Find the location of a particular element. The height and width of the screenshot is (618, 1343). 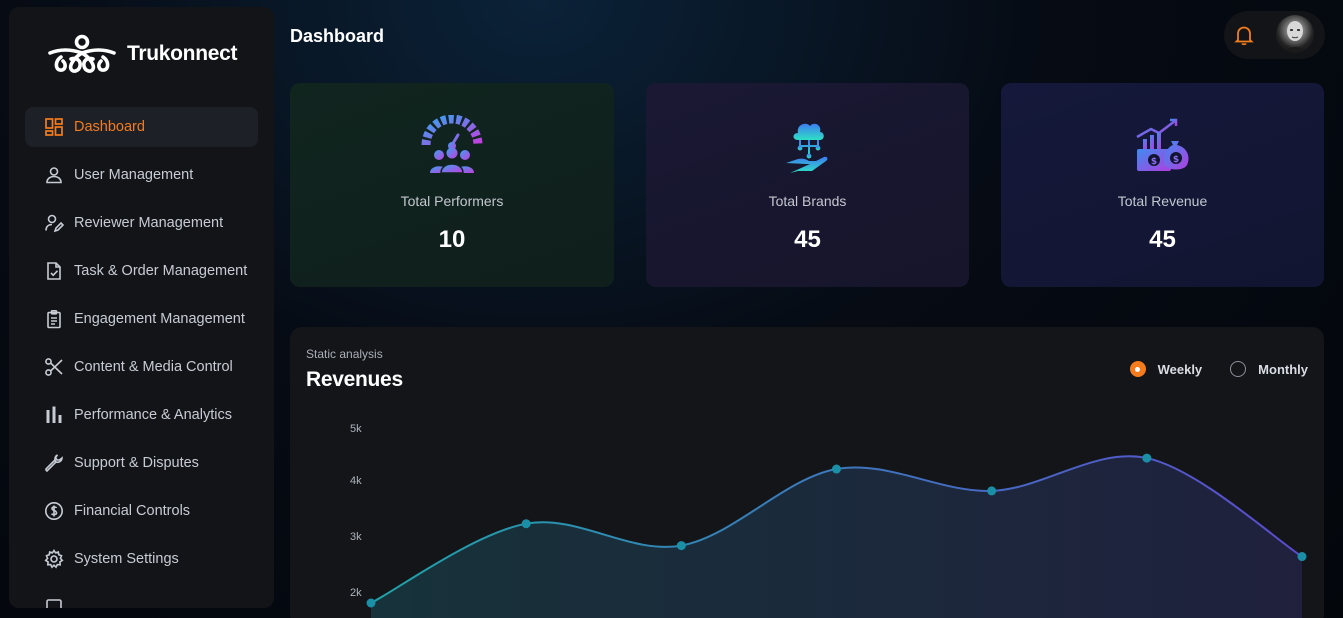

sidebar-item-system-settings: System Settings is located at coordinates (141, 559).